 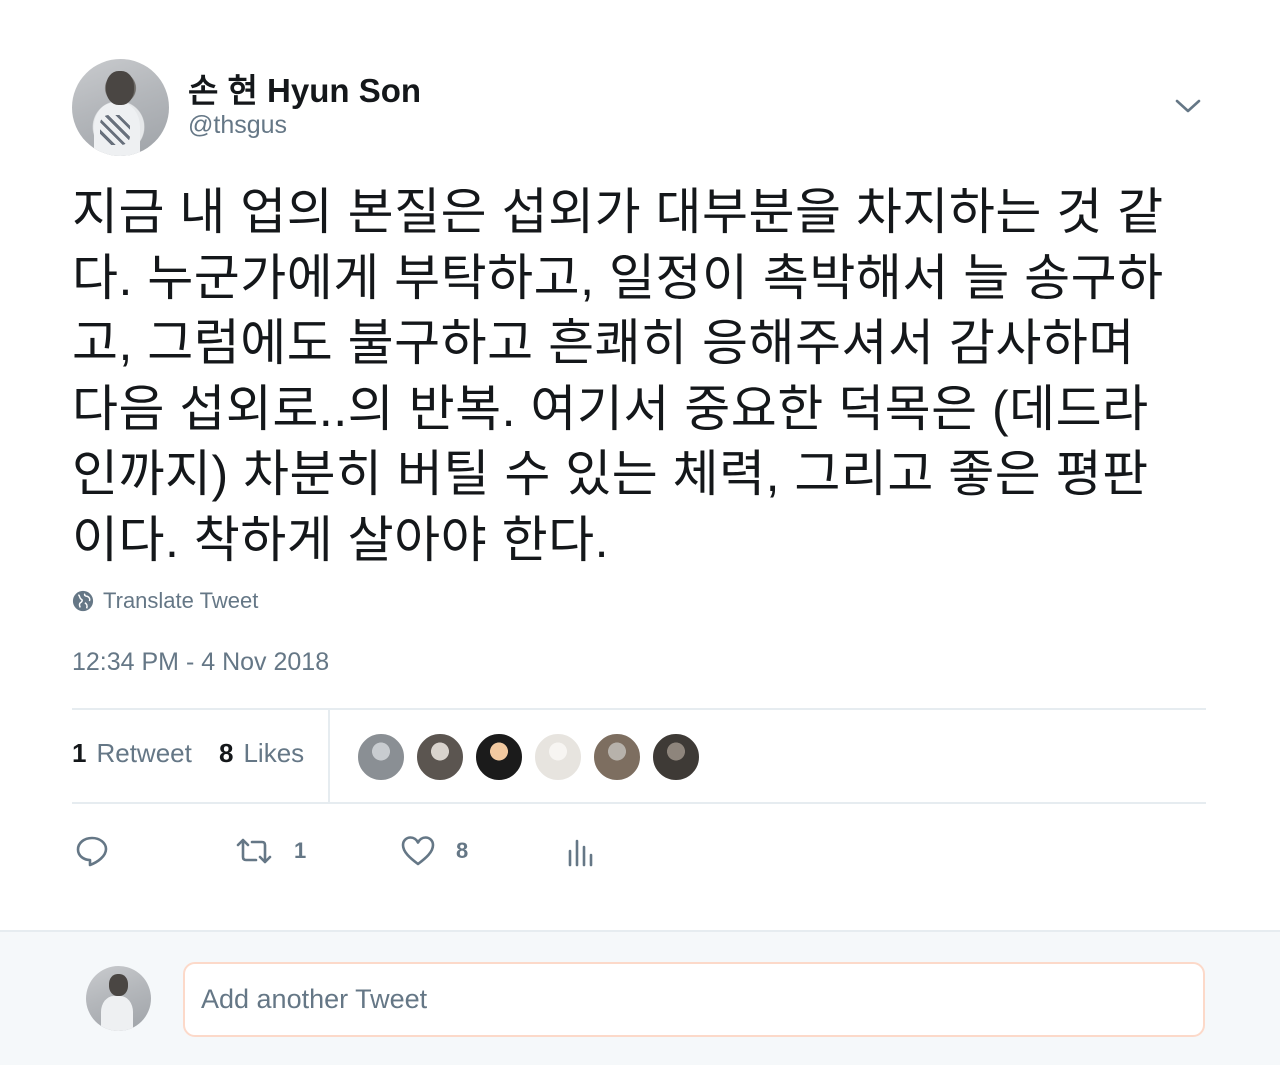 What do you see at coordinates (462, 850) in the screenshot?
I see `like-action-count: 8` at bounding box center [462, 850].